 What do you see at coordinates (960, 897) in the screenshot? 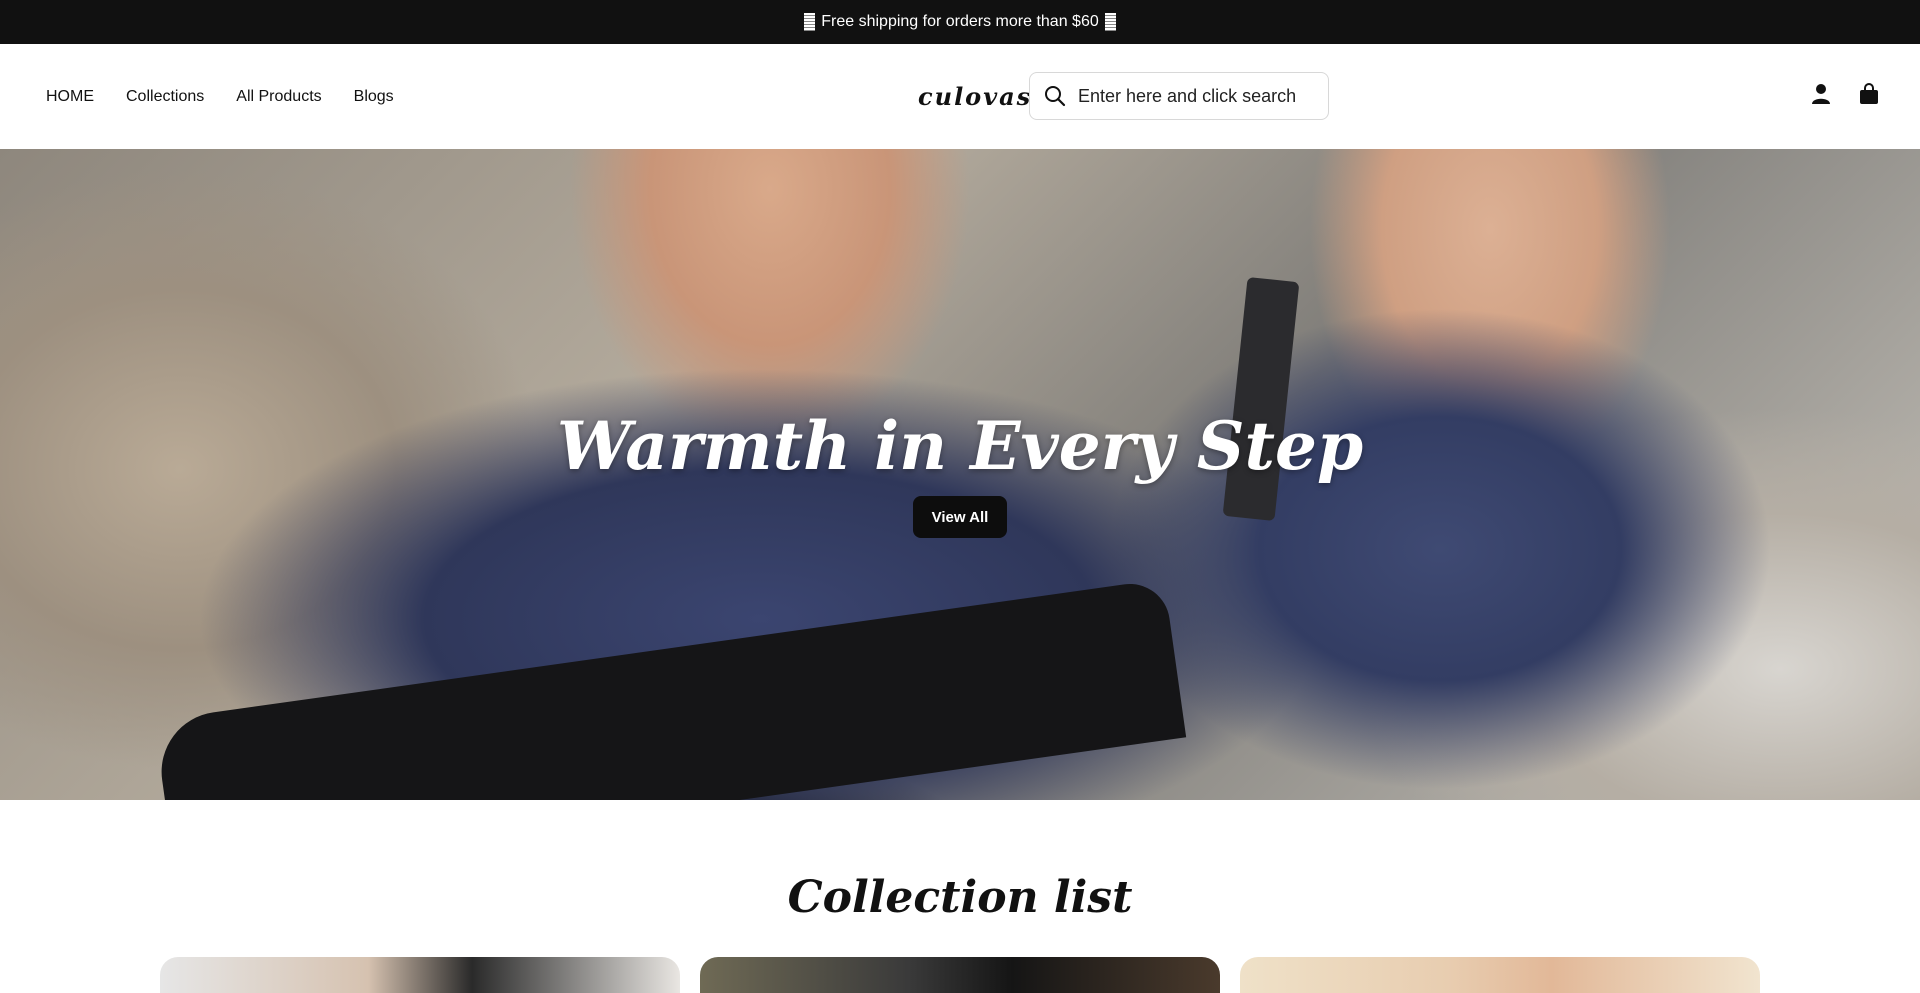
I see `collection-list-title: Collection list` at bounding box center [960, 897].